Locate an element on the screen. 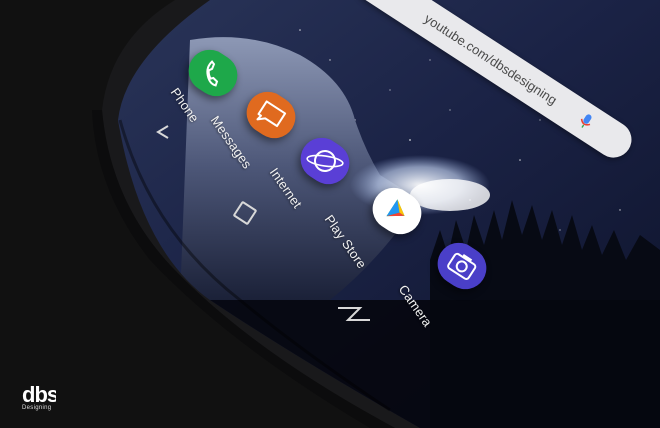 The height and width of the screenshot is (428, 660). recents-icon is located at coordinates (354, 314).